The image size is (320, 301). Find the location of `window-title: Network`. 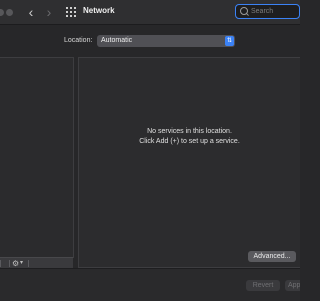

window-title: Network is located at coordinates (99, 10).